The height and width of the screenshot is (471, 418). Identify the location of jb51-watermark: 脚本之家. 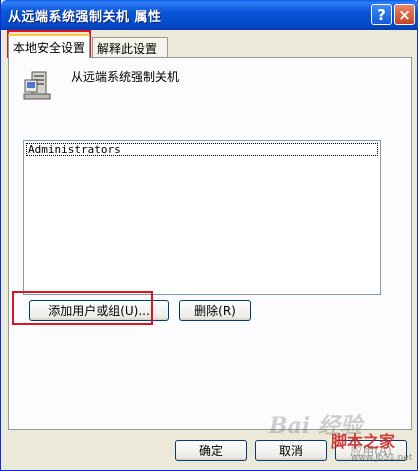
(363, 441).